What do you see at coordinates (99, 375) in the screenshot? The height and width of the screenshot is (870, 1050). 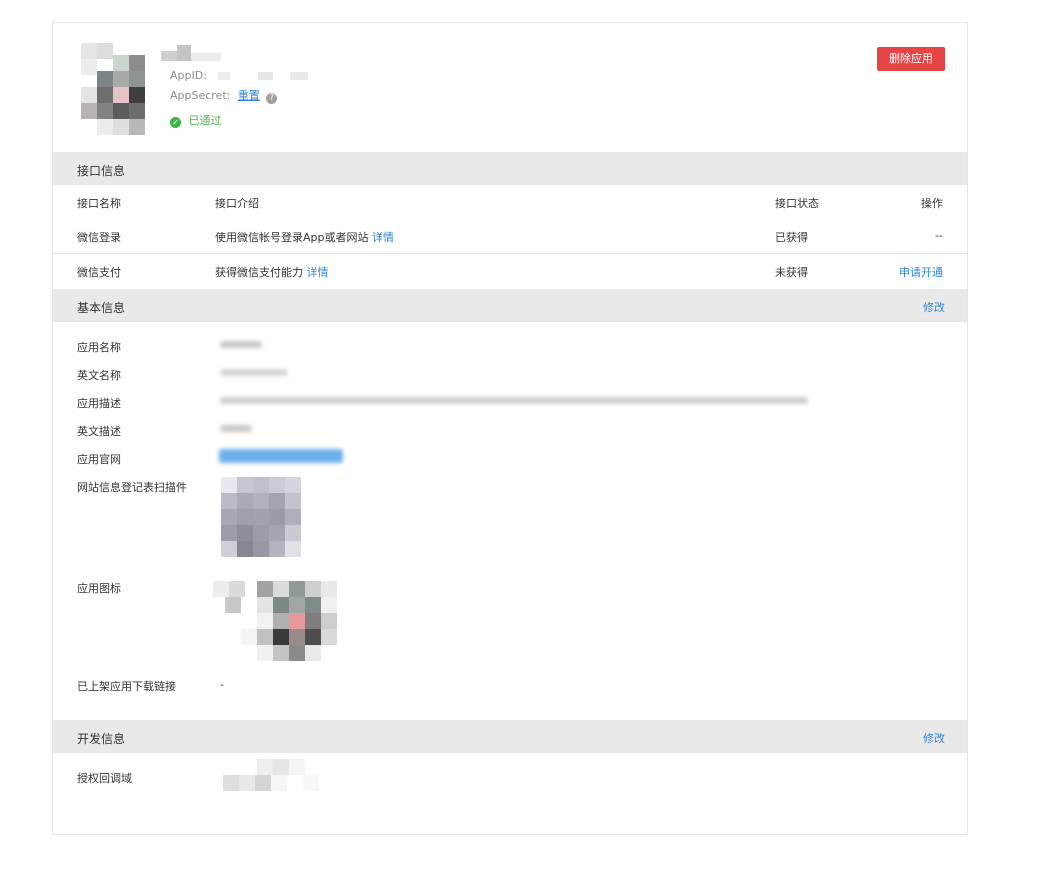 I see `label-en-name: 英文名称` at bounding box center [99, 375].